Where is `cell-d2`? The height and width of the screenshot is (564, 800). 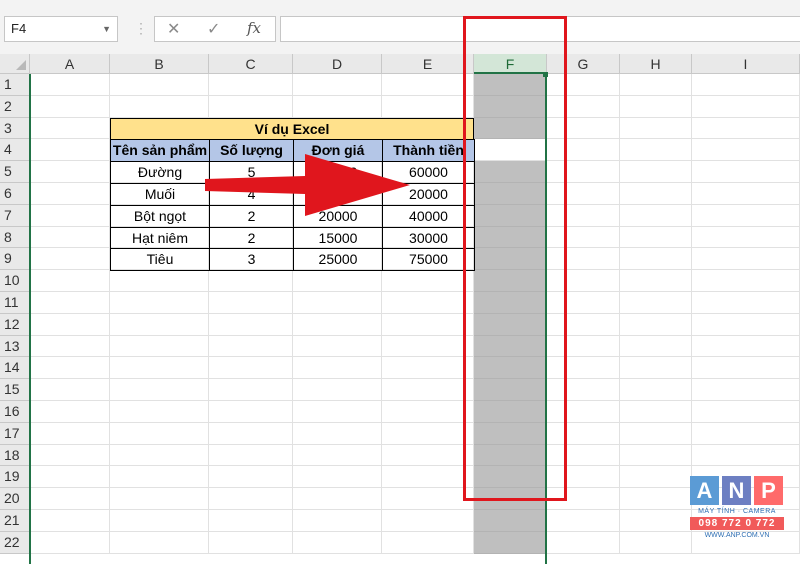 cell-d2 is located at coordinates (337, 106).